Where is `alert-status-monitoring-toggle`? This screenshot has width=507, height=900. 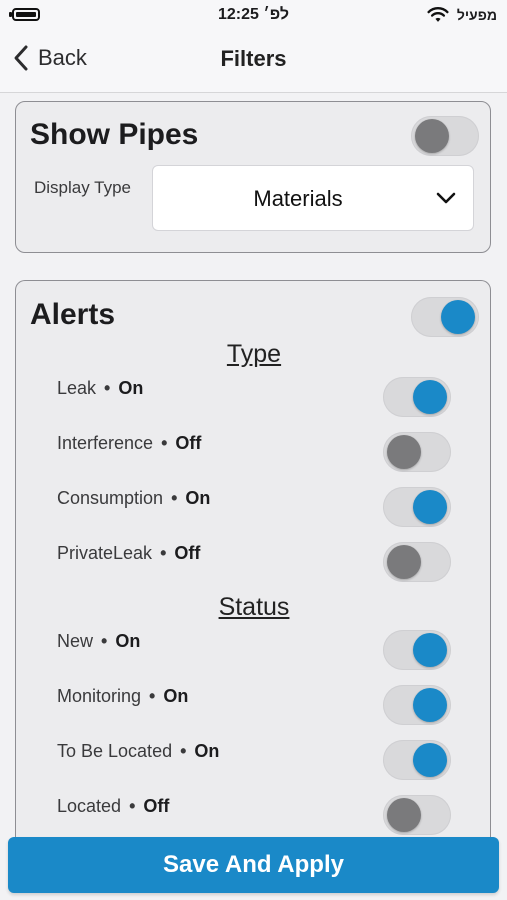
alert-status-monitoring-toggle is located at coordinates (417, 705).